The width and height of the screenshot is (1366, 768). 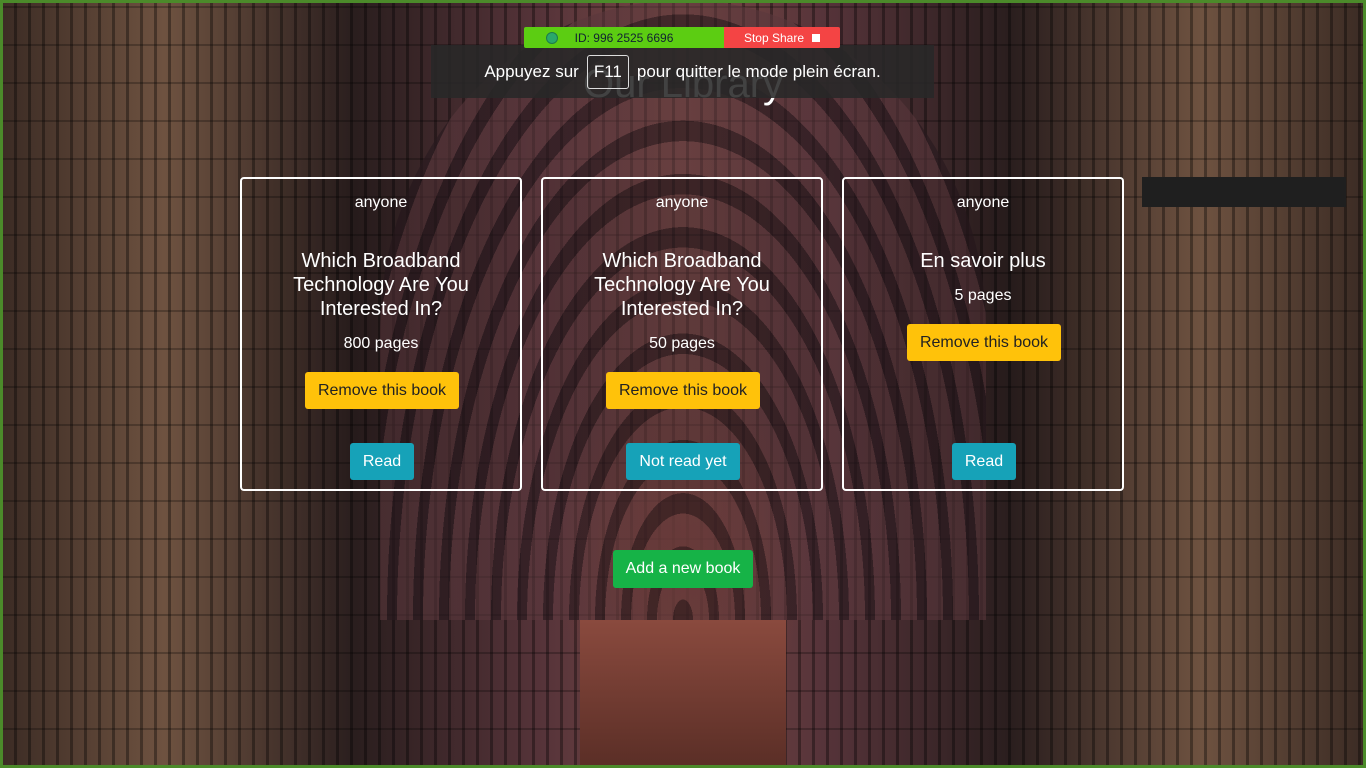 What do you see at coordinates (552, 38) in the screenshot?
I see `share-status-icon` at bounding box center [552, 38].